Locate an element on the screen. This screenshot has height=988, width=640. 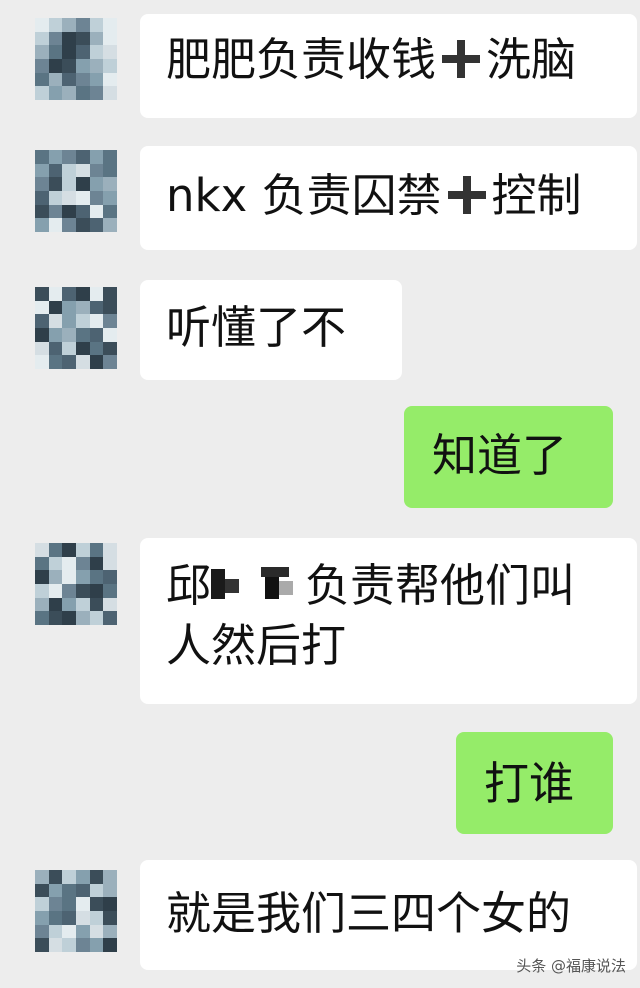
incoming-message-bubble: 就是我们三四个女的 is located at coordinates (388, 915).